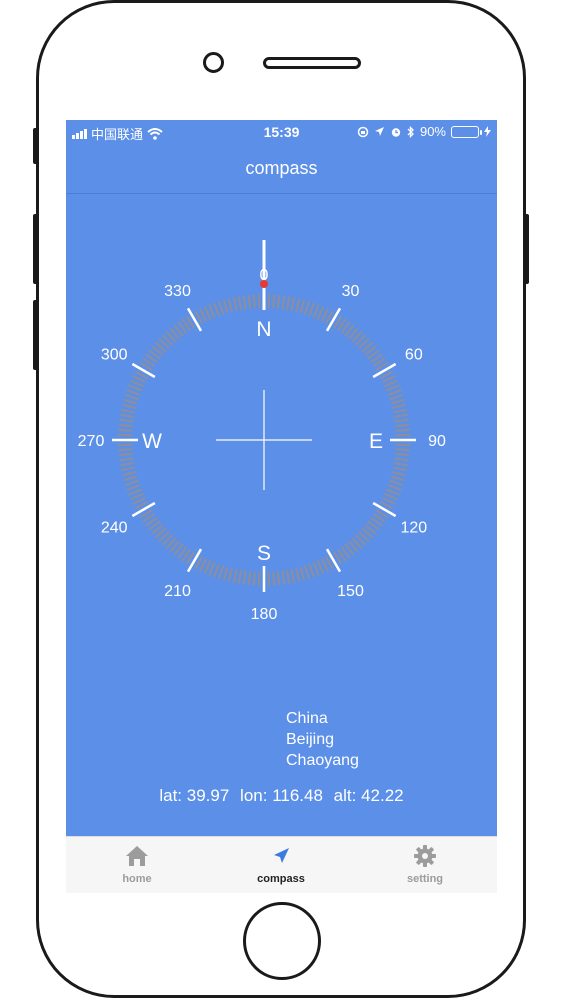 Image resolution: width=563 pixels, height=1000 pixels. Describe the element at coordinates (35, 335) in the screenshot. I see `volume-down-button` at that location.